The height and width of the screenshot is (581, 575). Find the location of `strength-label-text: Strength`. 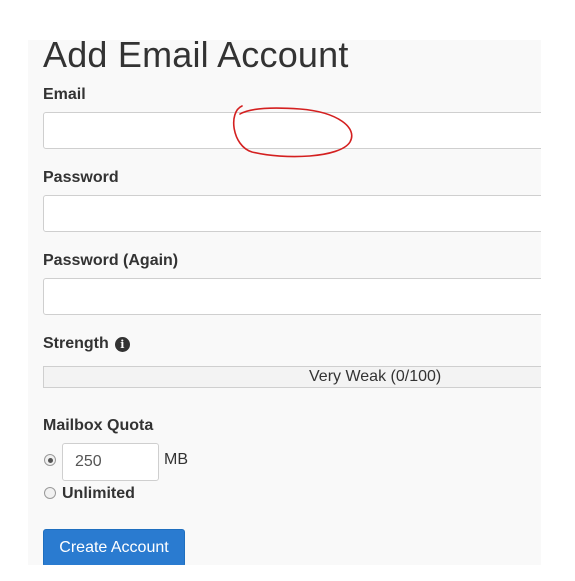

strength-label-text: Strength is located at coordinates (76, 343).